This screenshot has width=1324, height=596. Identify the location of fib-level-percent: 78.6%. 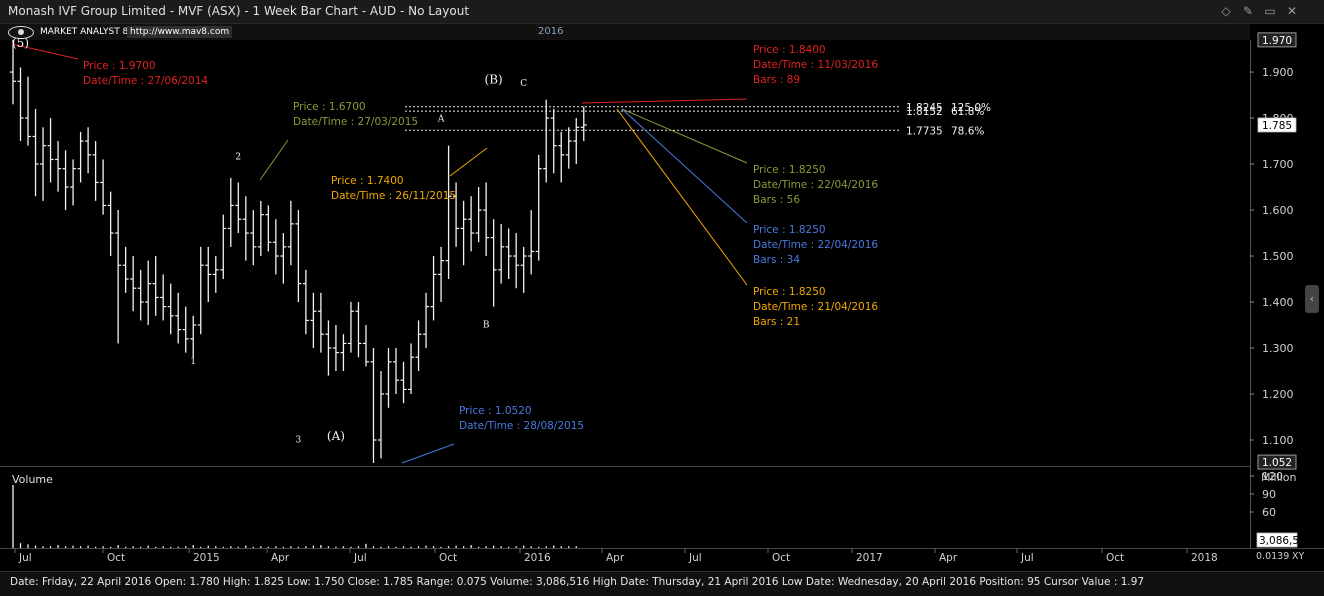
(967, 131).